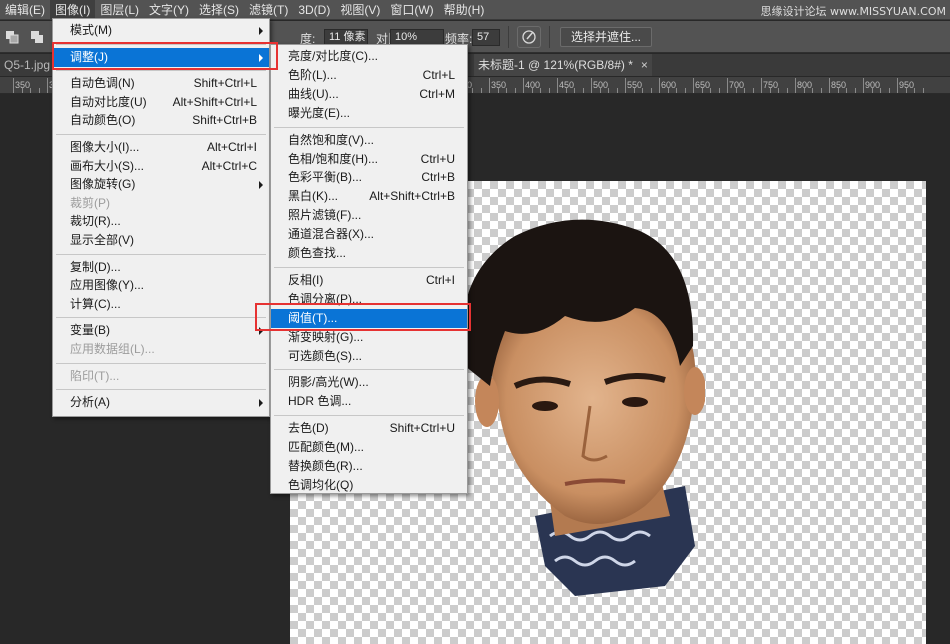 This screenshot has height=644, width=950. Describe the element at coordinates (369, 485) in the screenshot. I see `menu-item: 色调均化(Q)` at that location.